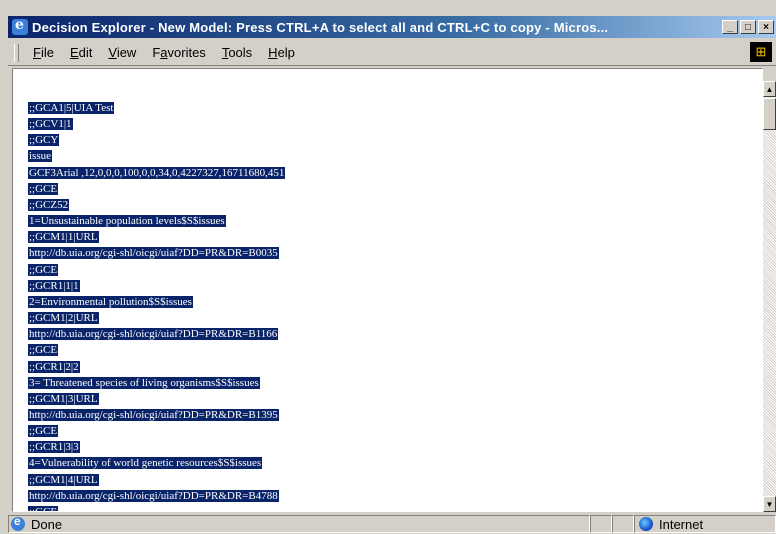 Image resolution: width=776 pixels, height=534 pixels. Describe the element at coordinates (705, 524) in the screenshot. I see `status-zone-pane: Internet` at that location.